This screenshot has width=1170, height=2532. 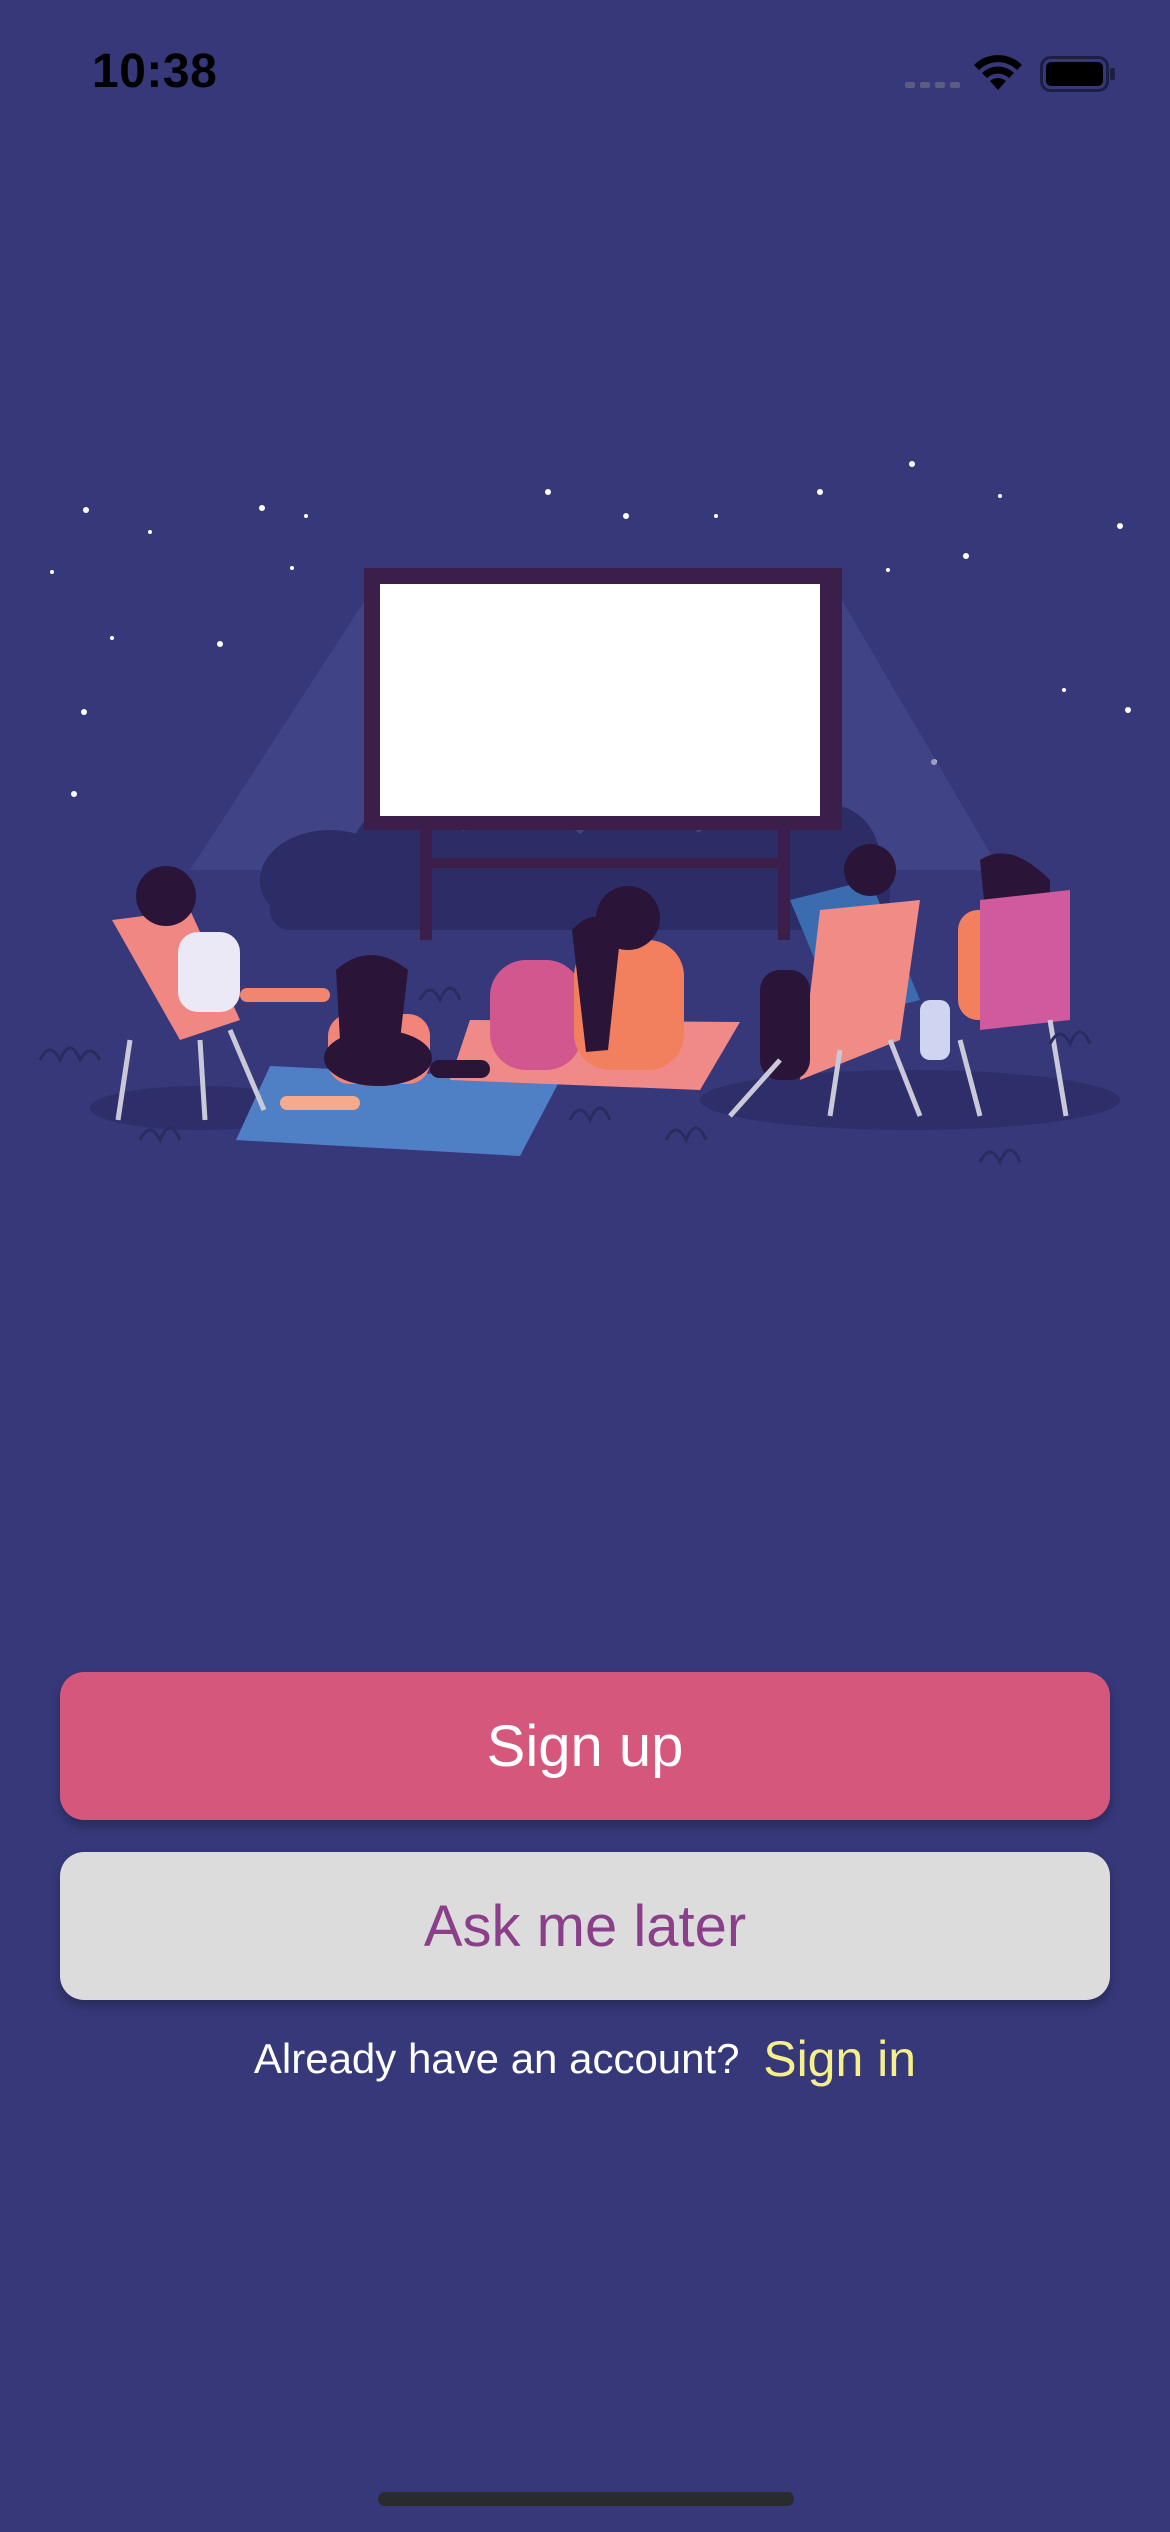 What do you see at coordinates (585, 75) in the screenshot?
I see `status-bar: 10:38` at bounding box center [585, 75].